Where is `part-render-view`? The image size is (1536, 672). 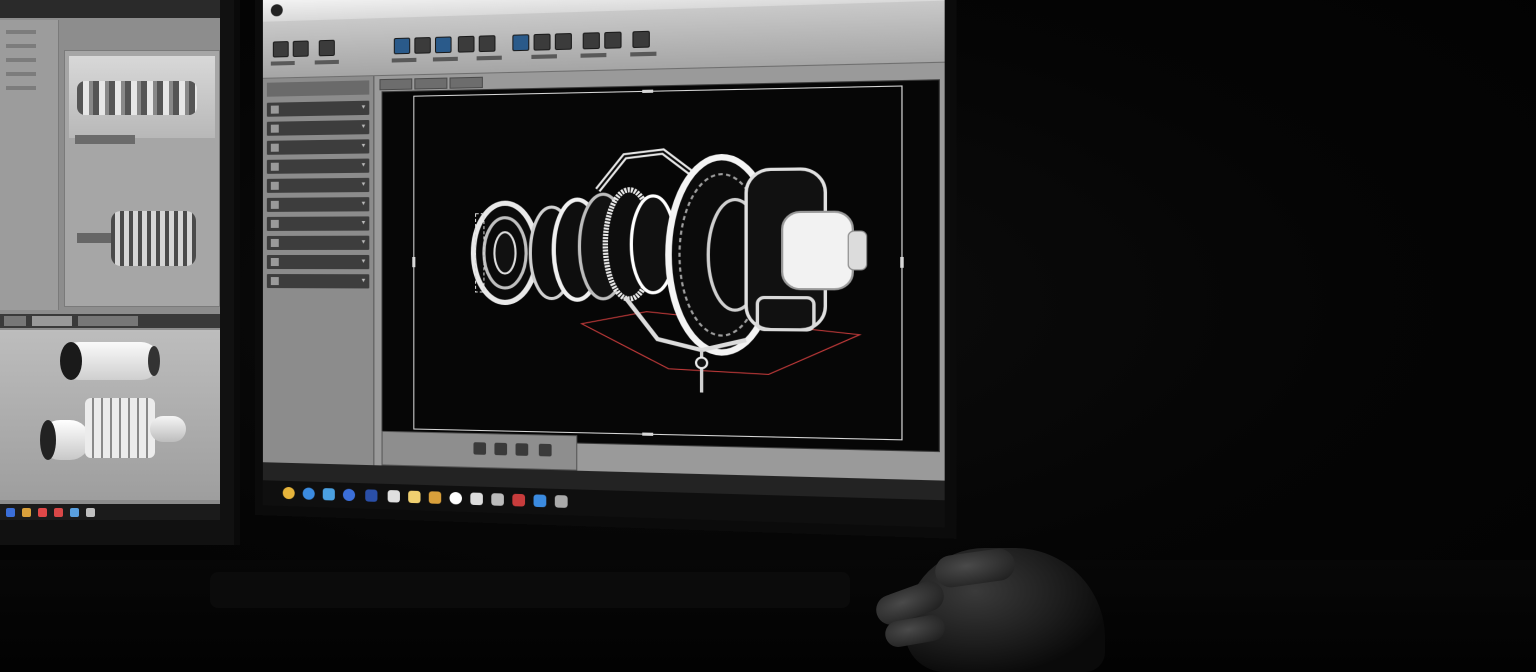 part-render-view is located at coordinates (110, 415).